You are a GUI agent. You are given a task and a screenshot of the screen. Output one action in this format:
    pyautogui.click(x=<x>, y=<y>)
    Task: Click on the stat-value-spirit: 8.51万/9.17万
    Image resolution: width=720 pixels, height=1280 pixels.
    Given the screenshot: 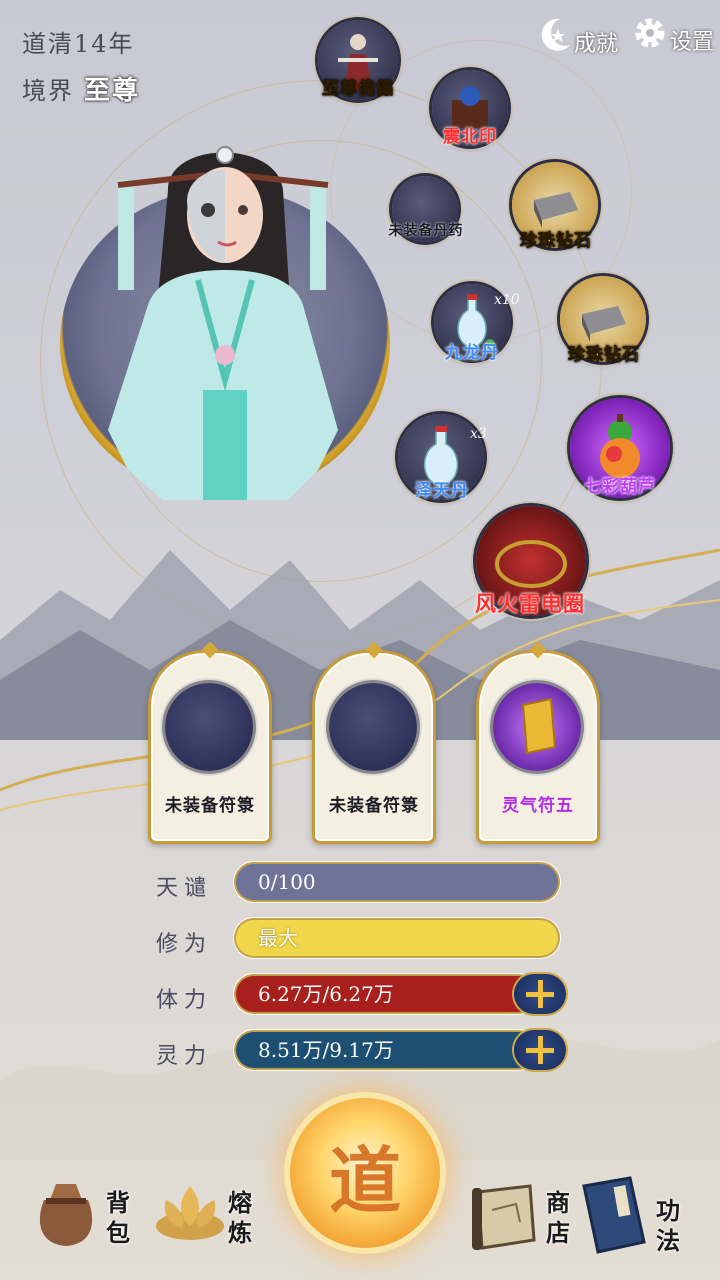 What is the action you would take?
    pyautogui.click(x=326, y=1050)
    